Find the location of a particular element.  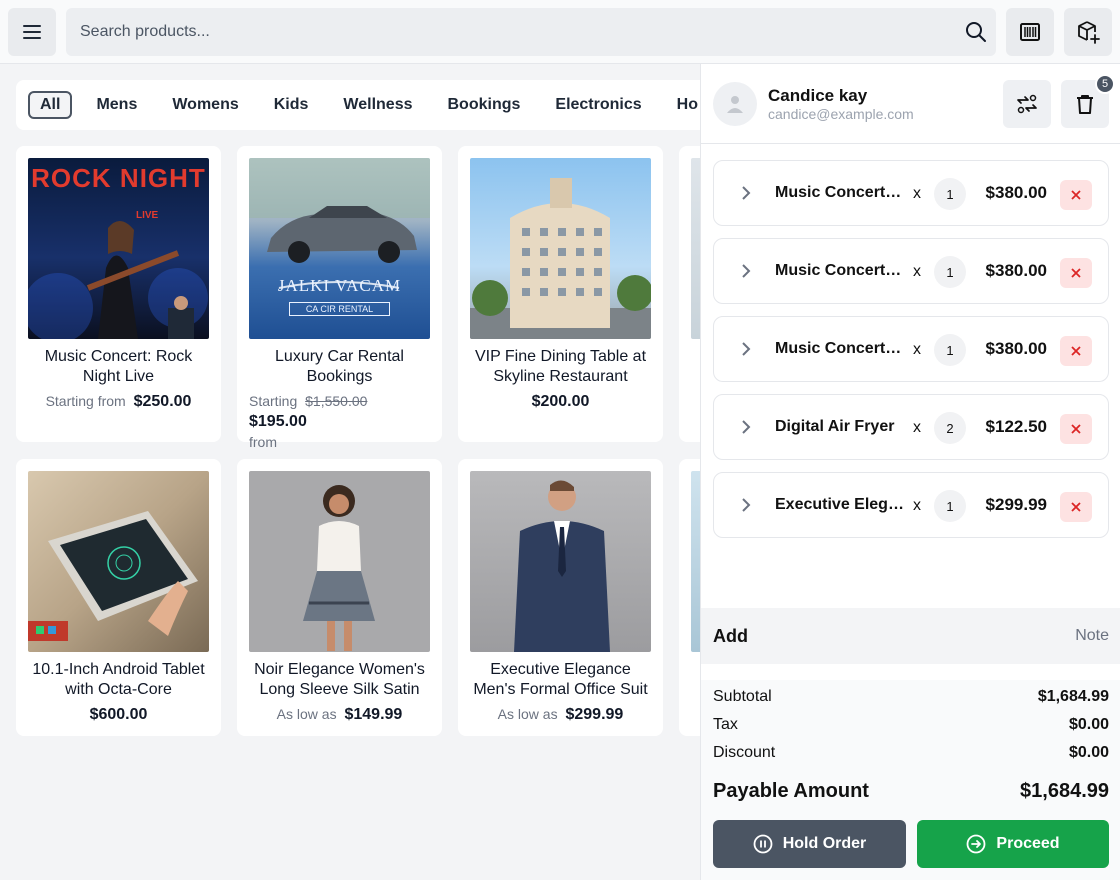

cart-item-quantity: 2 is located at coordinates (950, 428).